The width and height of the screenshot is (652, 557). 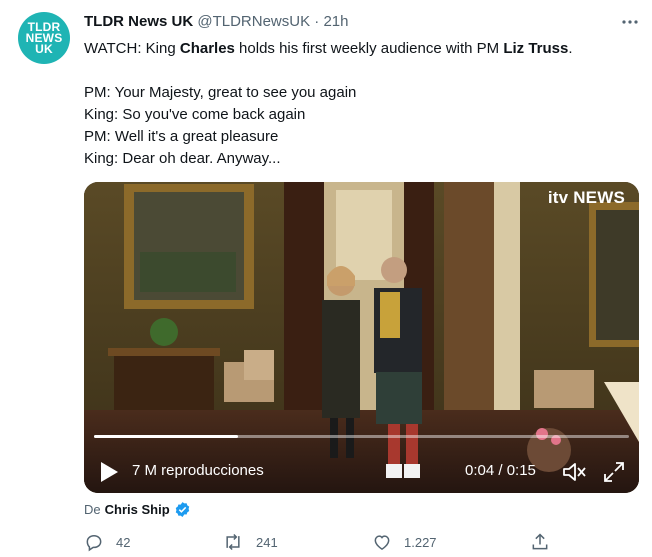 I want to click on video-source: De Chris Ship, so click(x=137, y=509).